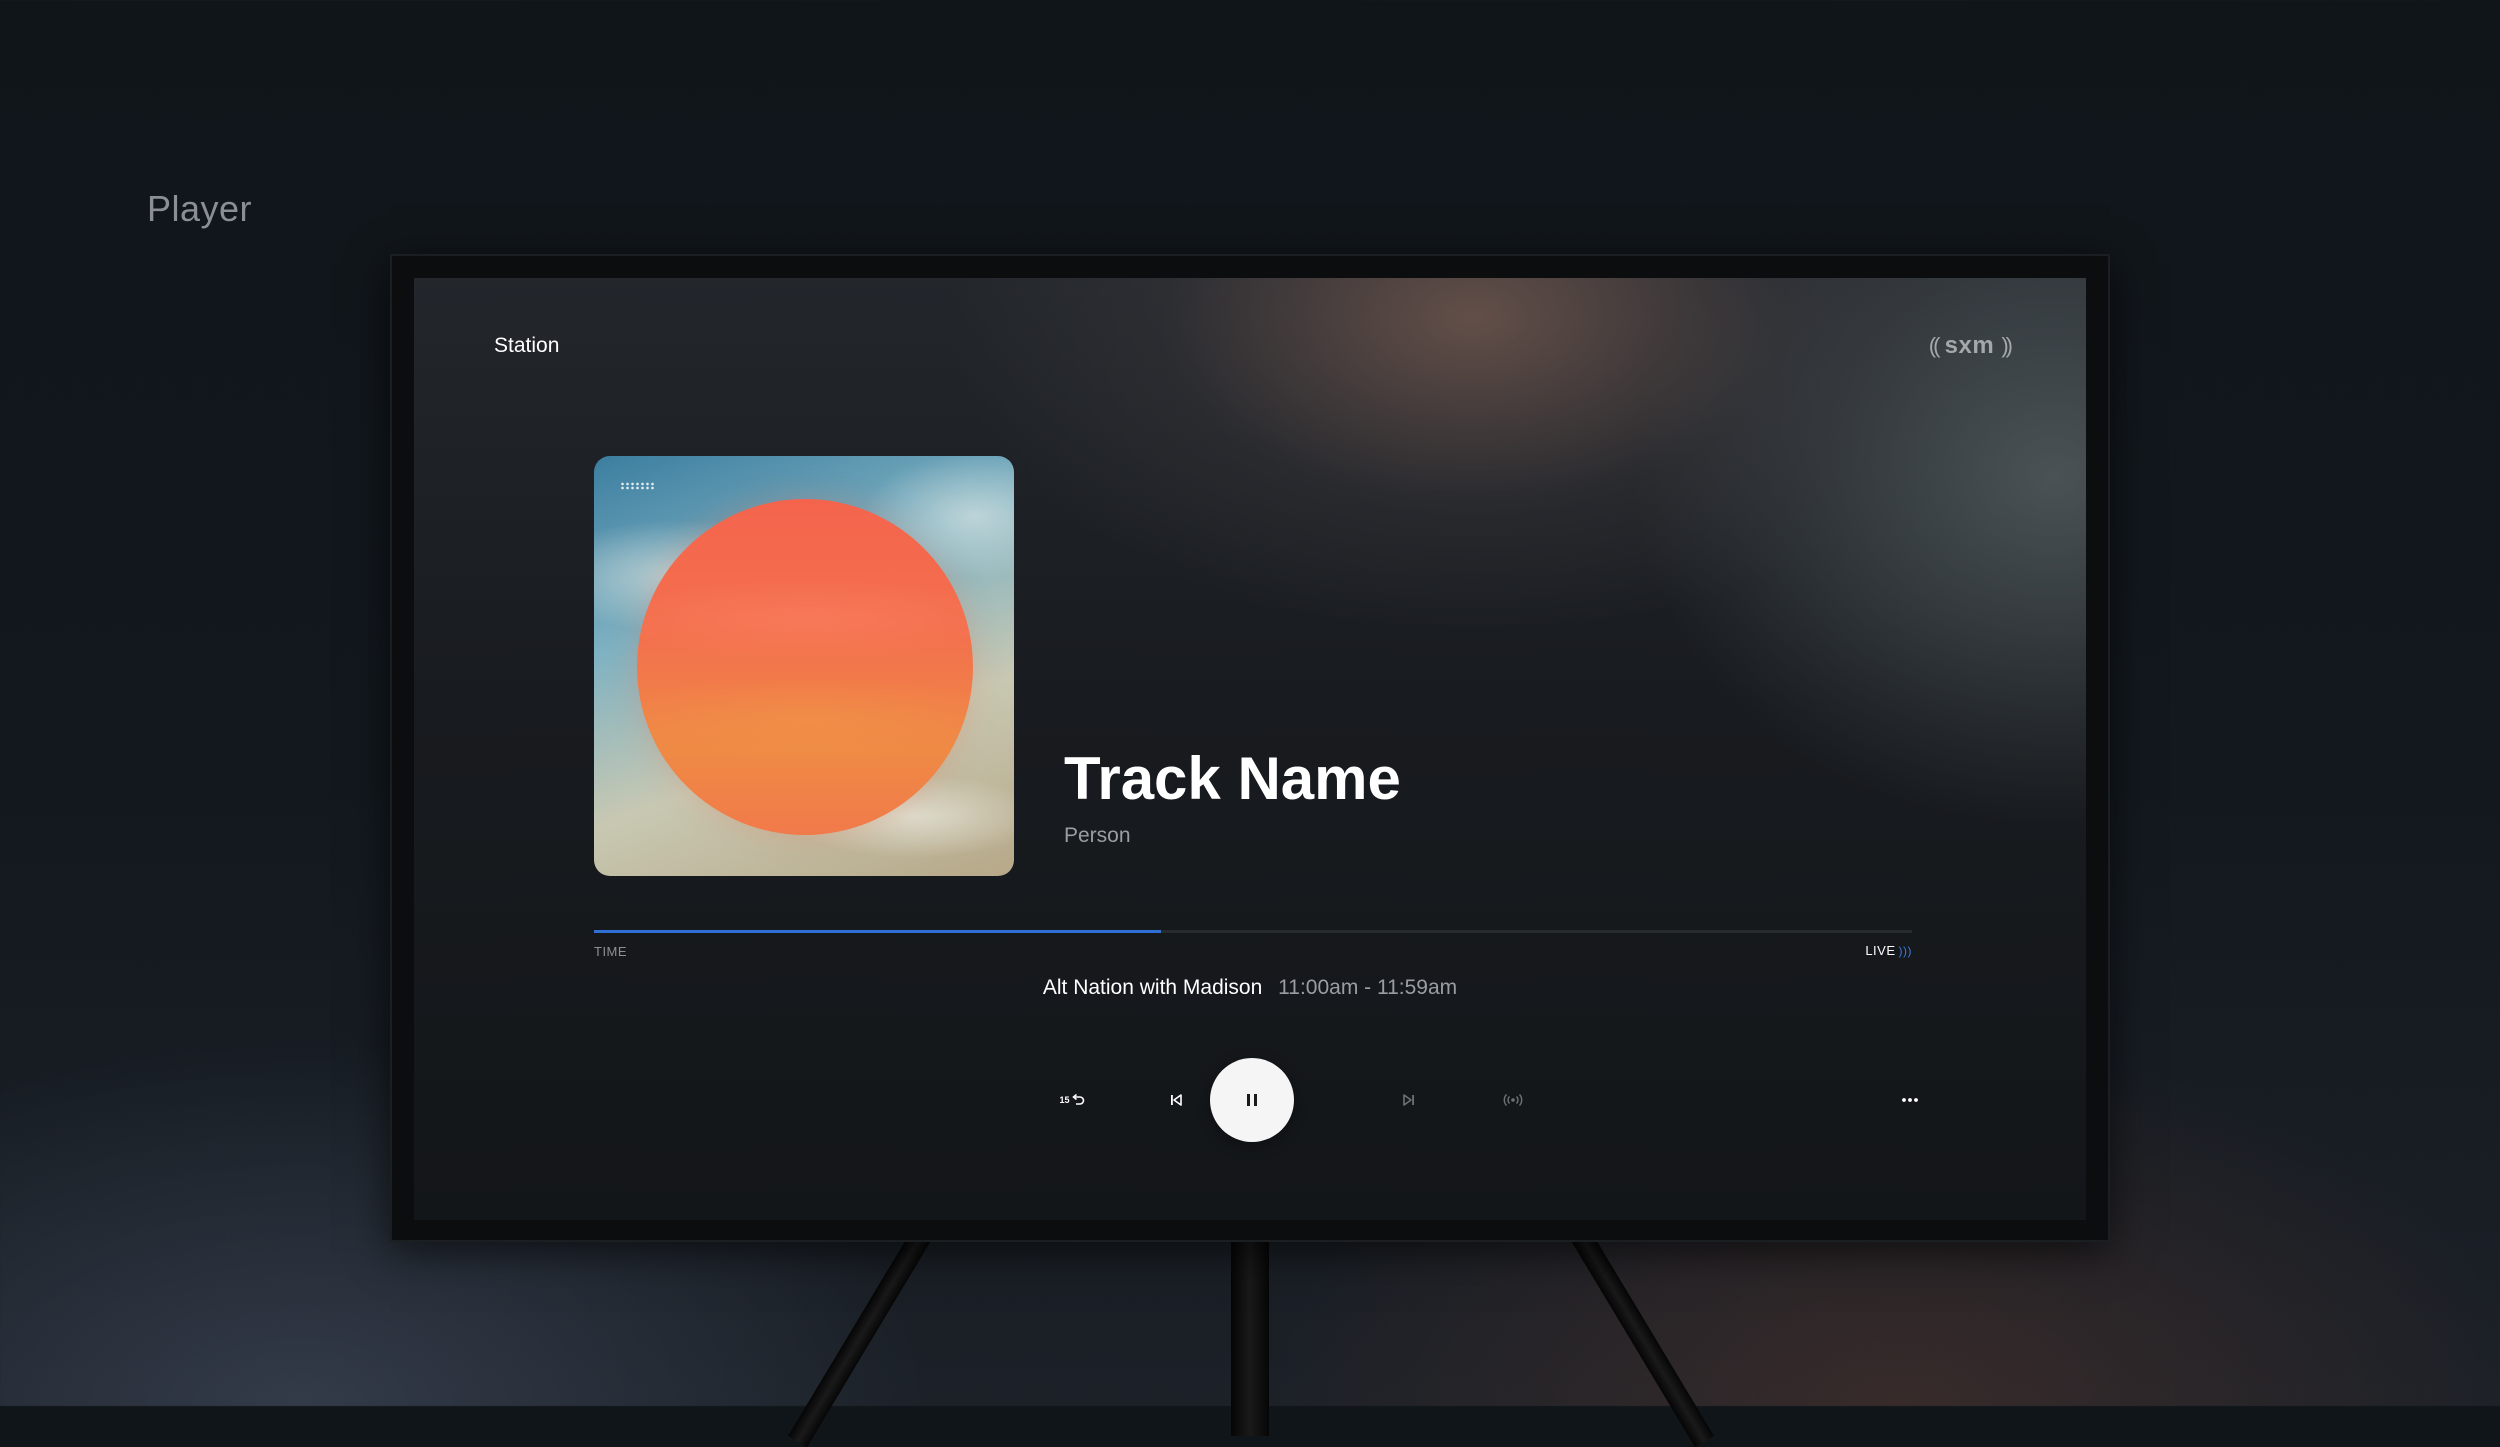 This screenshot has width=2500, height=1447. Describe the element at coordinates (1643, 1338) in the screenshot. I see `tv-stand-leg-right` at that location.